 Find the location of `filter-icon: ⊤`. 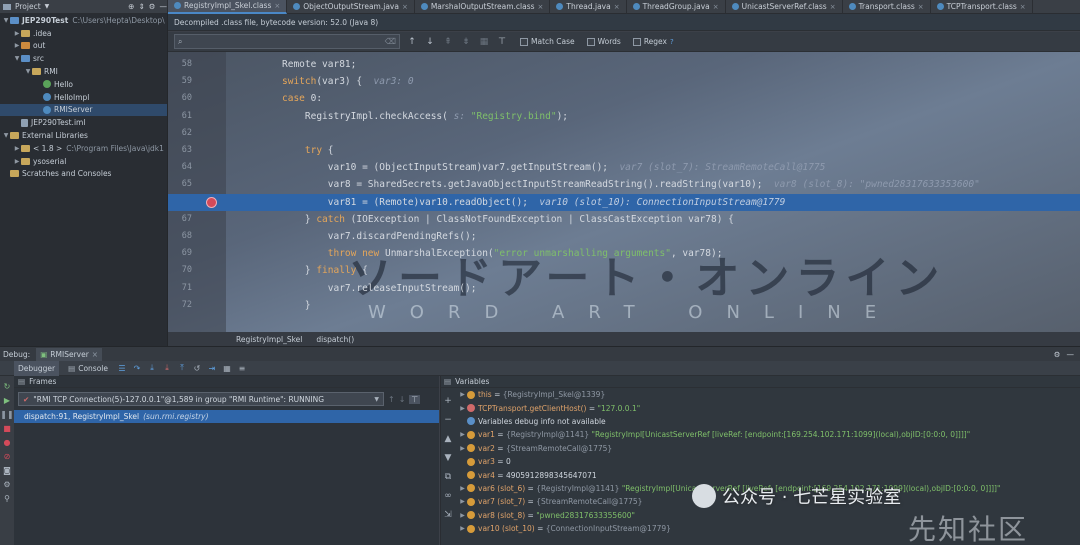

filter-icon: ⊤ is located at coordinates (415, 399).